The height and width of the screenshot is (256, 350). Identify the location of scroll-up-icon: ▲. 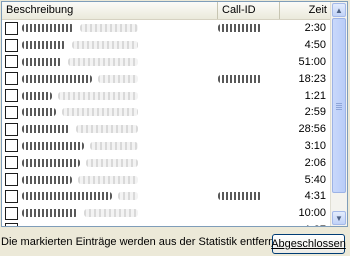
(339, 10).